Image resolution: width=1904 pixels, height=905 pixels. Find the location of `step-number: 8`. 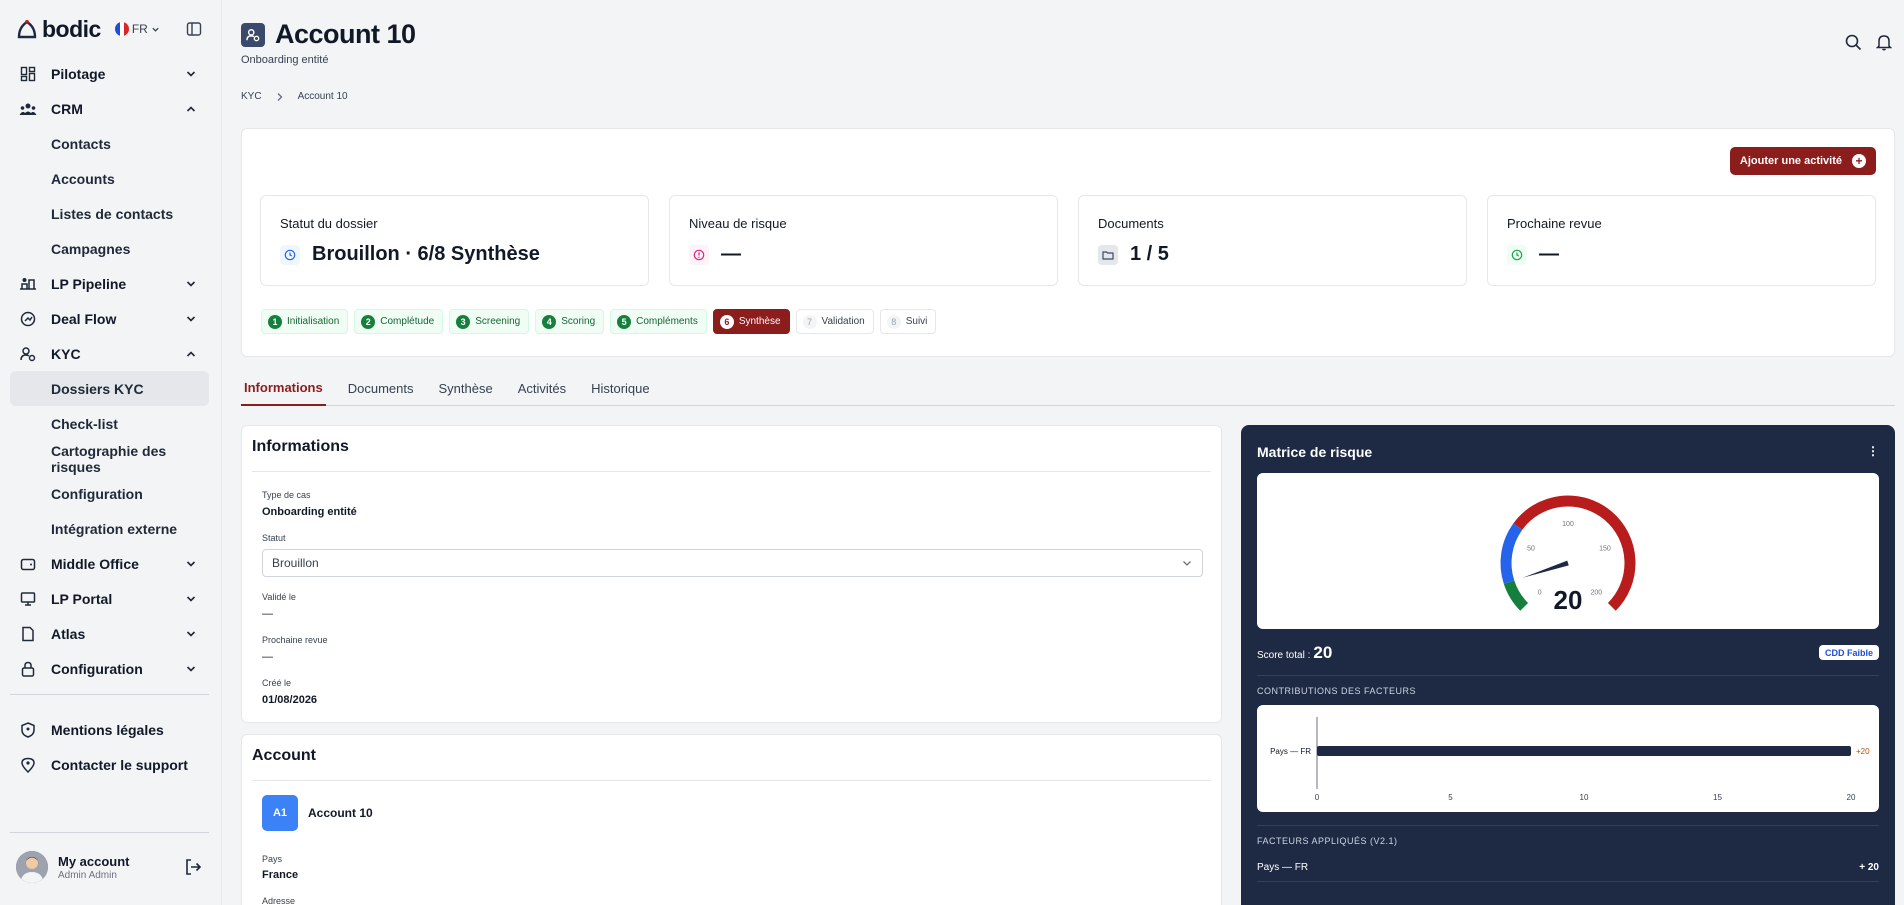

step-number: 8 is located at coordinates (893, 321).